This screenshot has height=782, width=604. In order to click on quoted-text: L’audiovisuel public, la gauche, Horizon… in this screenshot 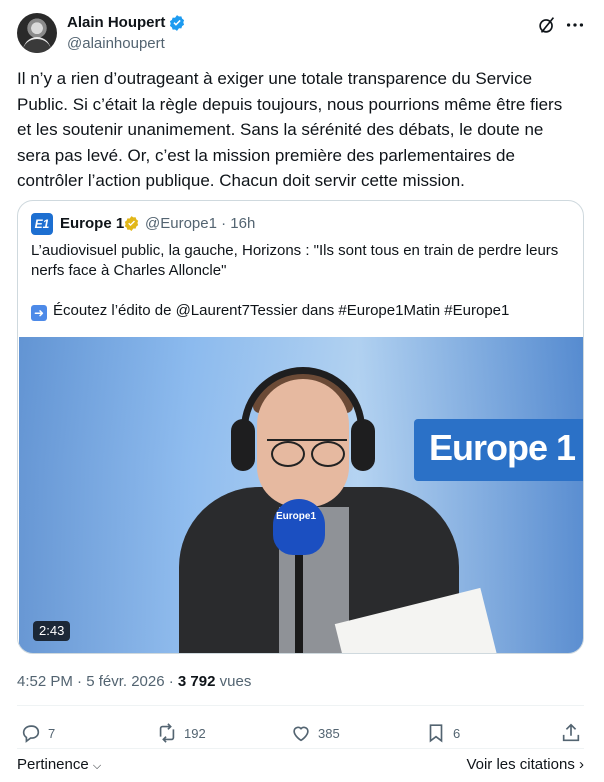, I will do `click(294, 281)`.